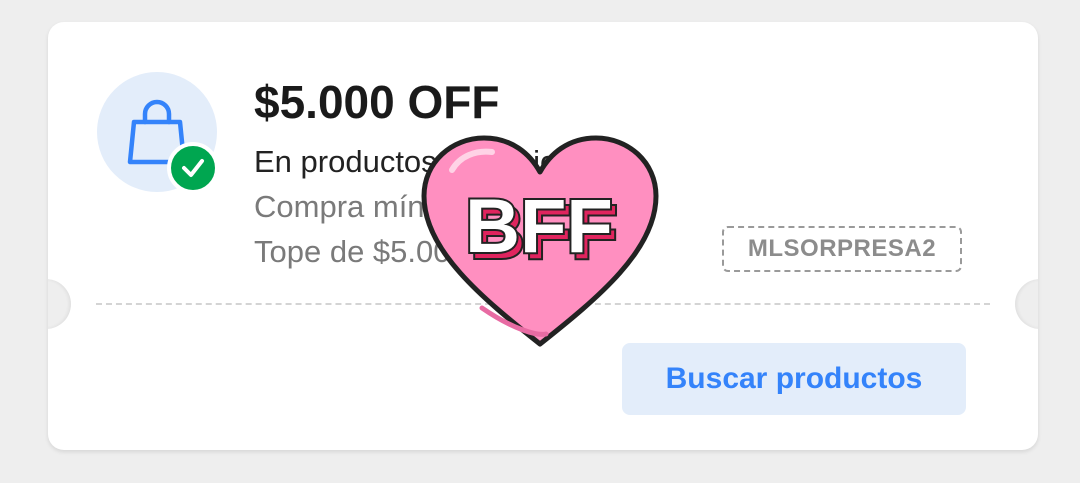  Describe the element at coordinates (59, 304) in the screenshot. I see `ticket-notch-left` at that location.